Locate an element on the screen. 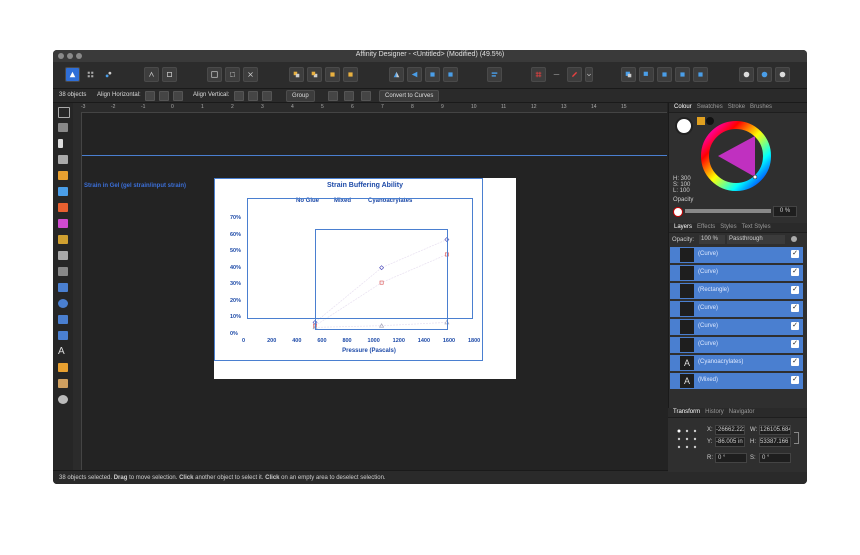 Image resolution: width=860 pixels, height=555 pixels. boolean-add-icon is located at coordinates (214, 74).